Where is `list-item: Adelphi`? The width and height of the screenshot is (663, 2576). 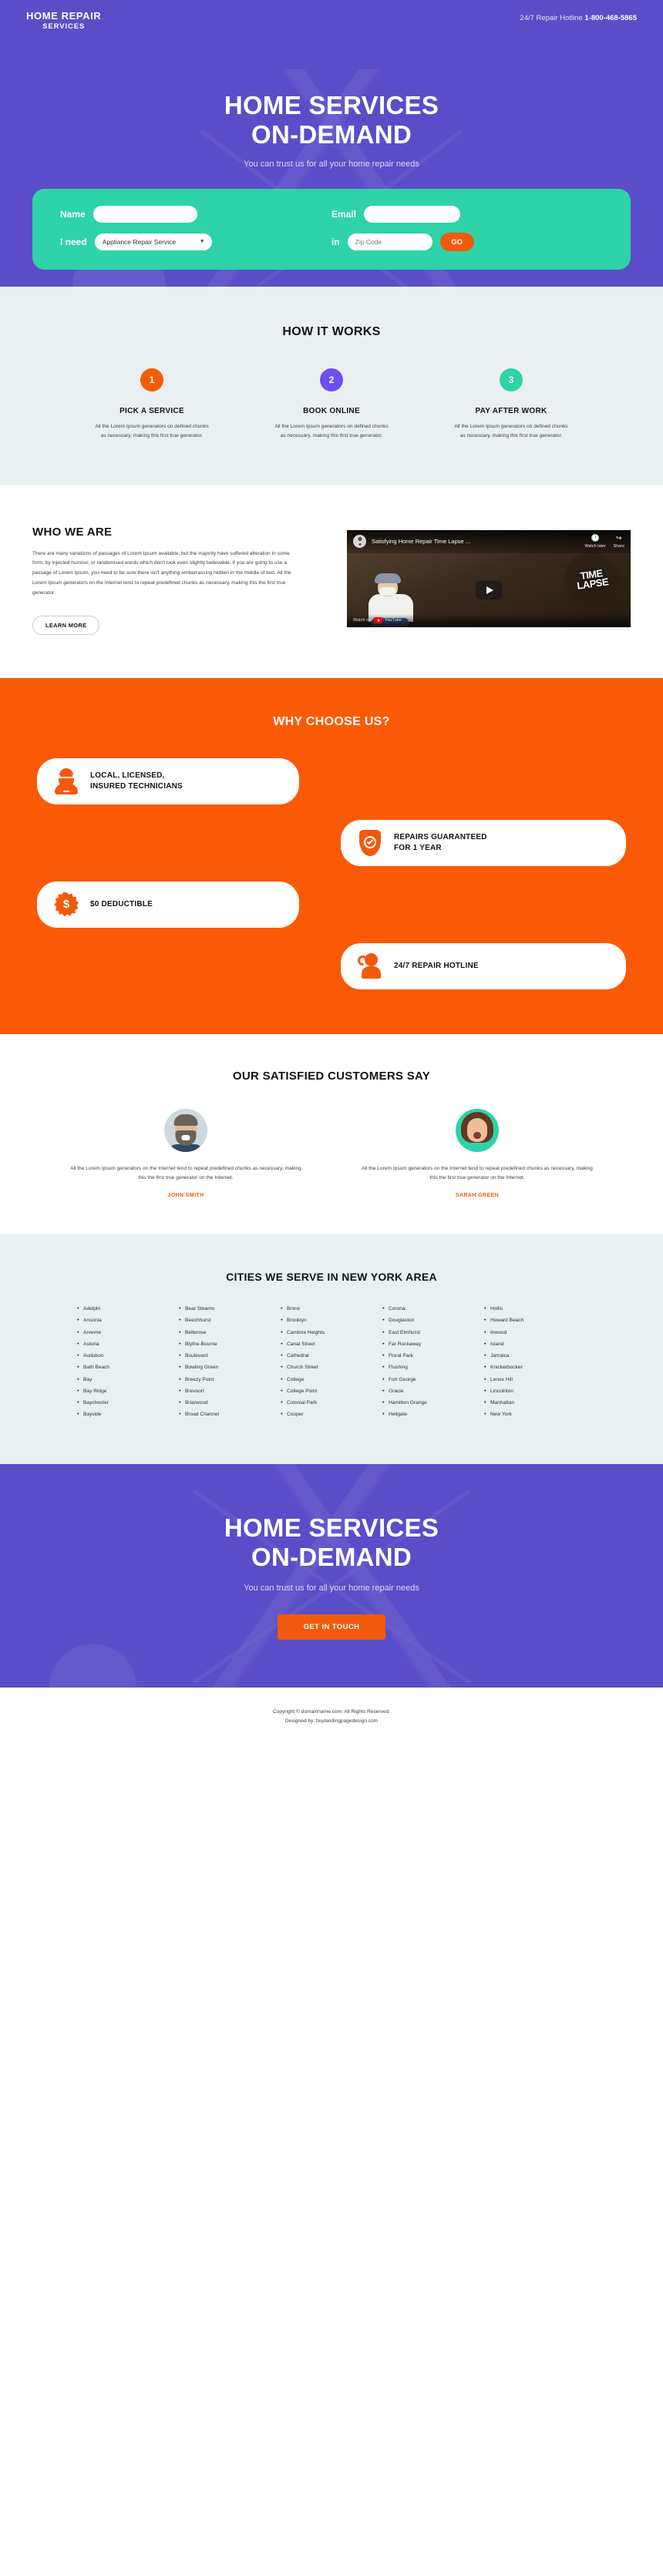 list-item: Adelphi is located at coordinates (128, 1308).